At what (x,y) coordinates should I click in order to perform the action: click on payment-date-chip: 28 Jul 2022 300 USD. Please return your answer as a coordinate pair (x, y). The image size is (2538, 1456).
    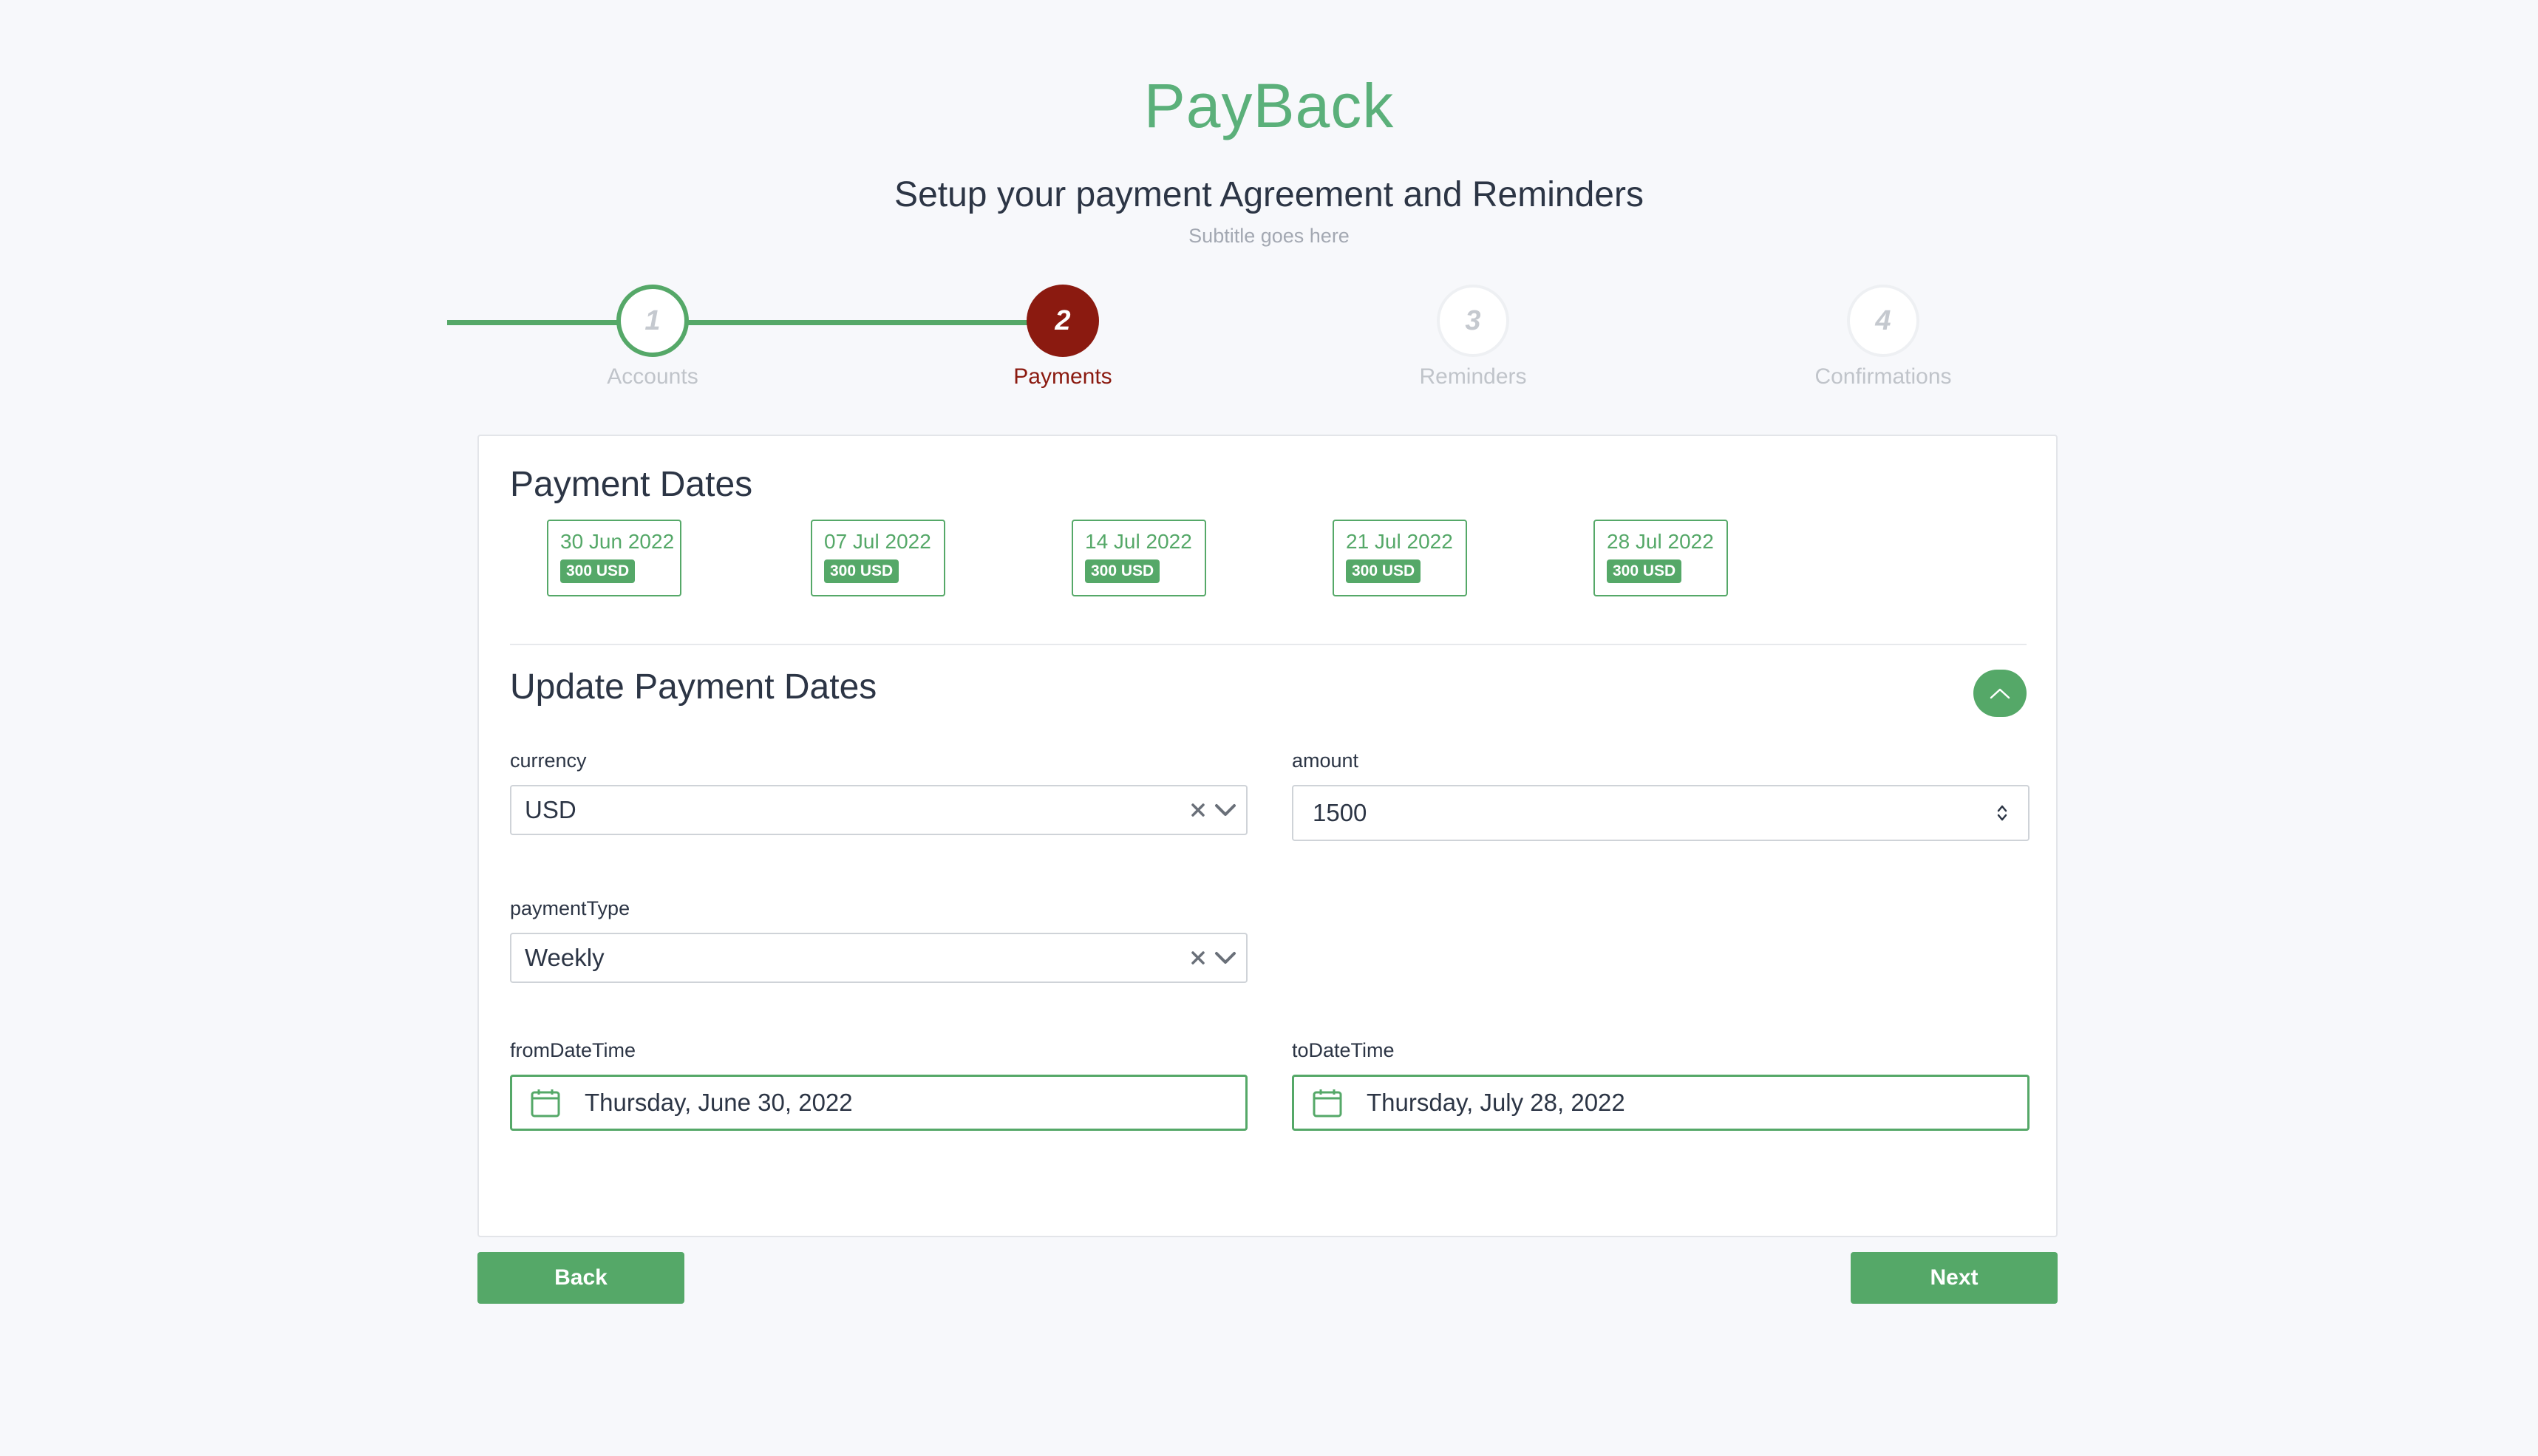
    Looking at the image, I should click on (1661, 558).